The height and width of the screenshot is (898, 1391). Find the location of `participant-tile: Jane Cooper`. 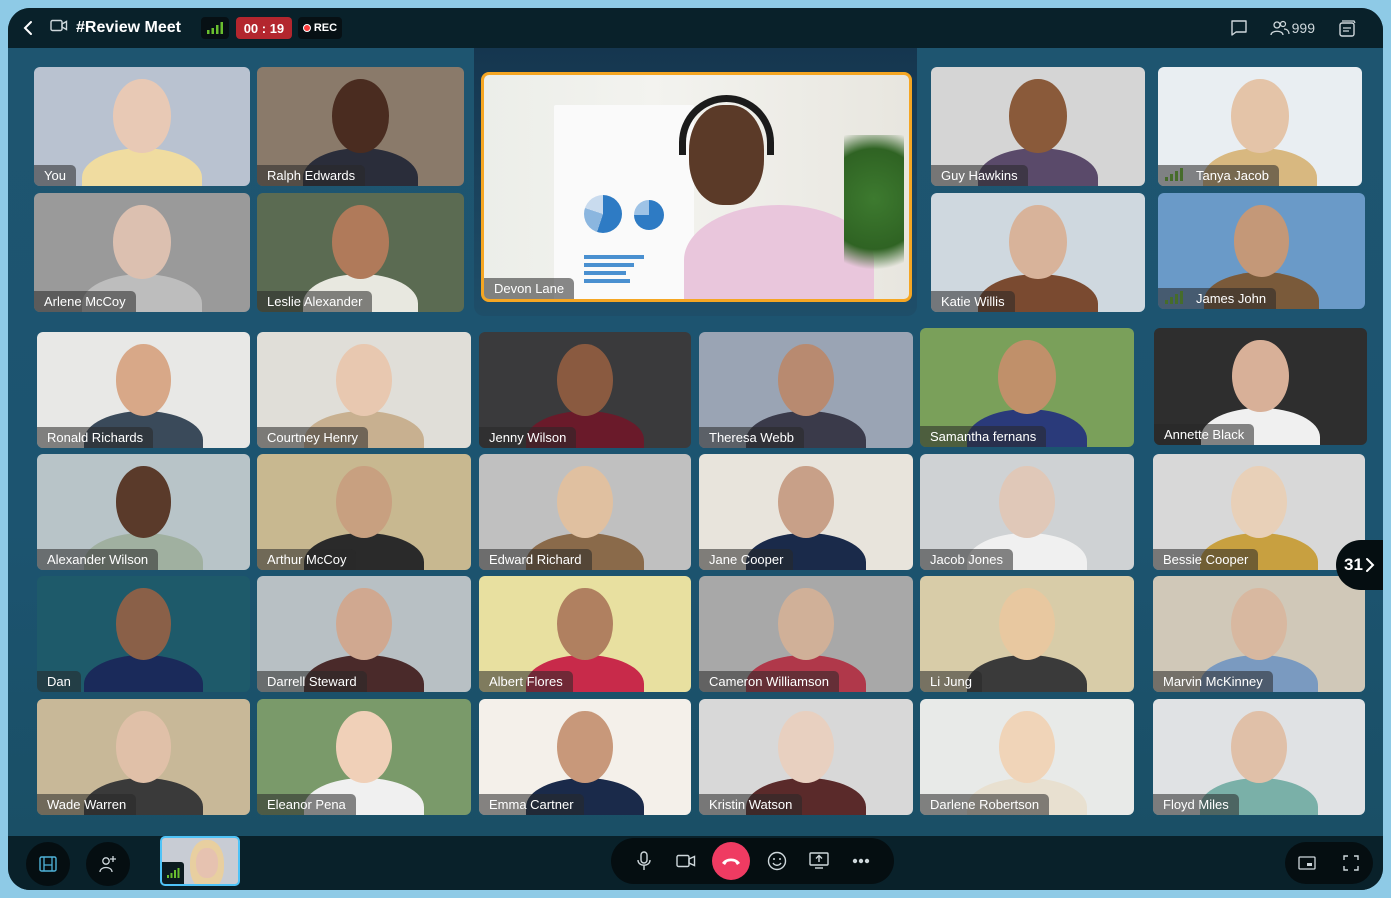

participant-tile: Jane Cooper is located at coordinates (806, 512).